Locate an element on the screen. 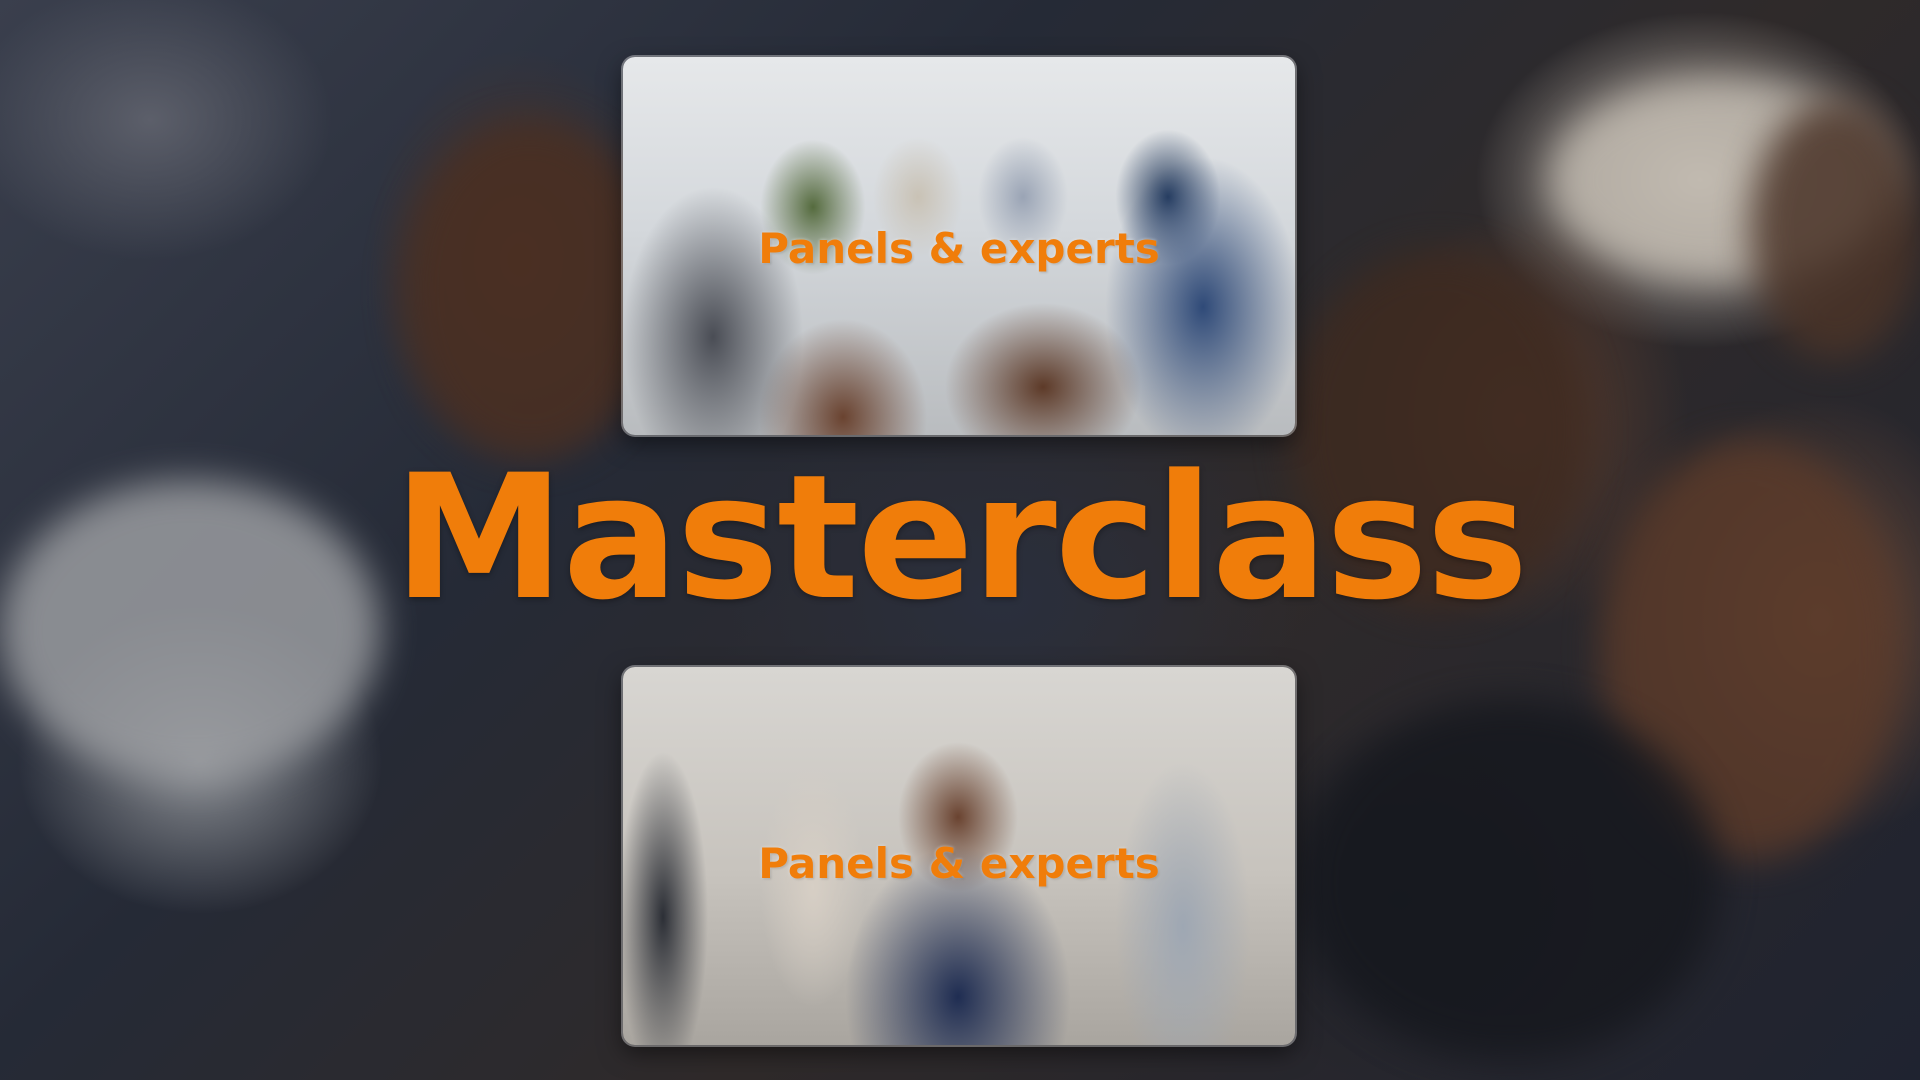 The width and height of the screenshot is (1920, 1080). professional-photo-panel: Panels & experts is located at coordinates (959, 856).